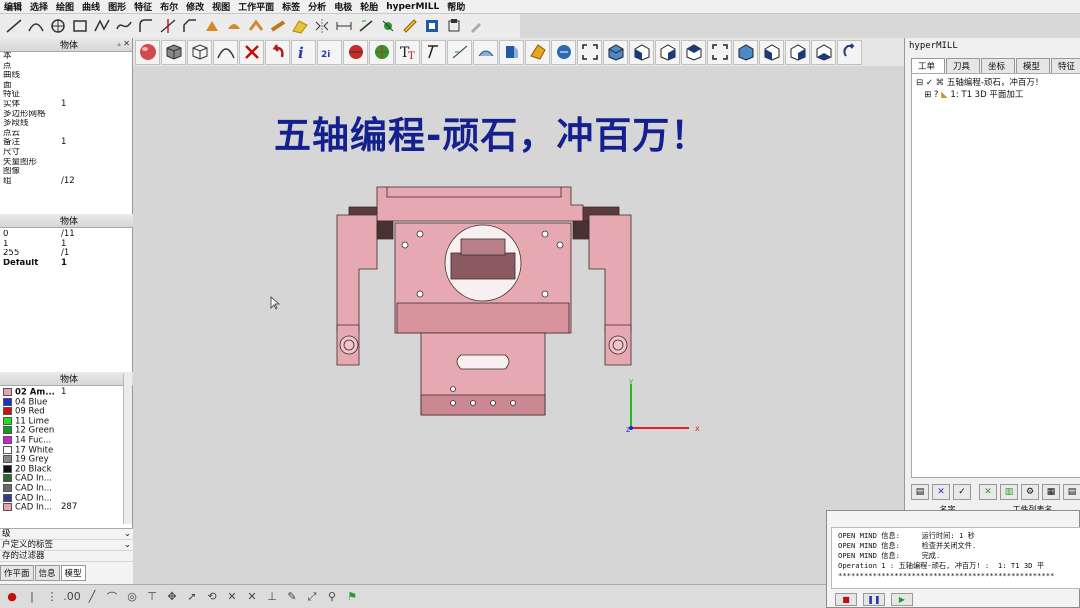 The image size is (1080, 608). Describe the element at coordinates (72, 597) in the screenshot. I see `decimal-icon: .00` at that location.